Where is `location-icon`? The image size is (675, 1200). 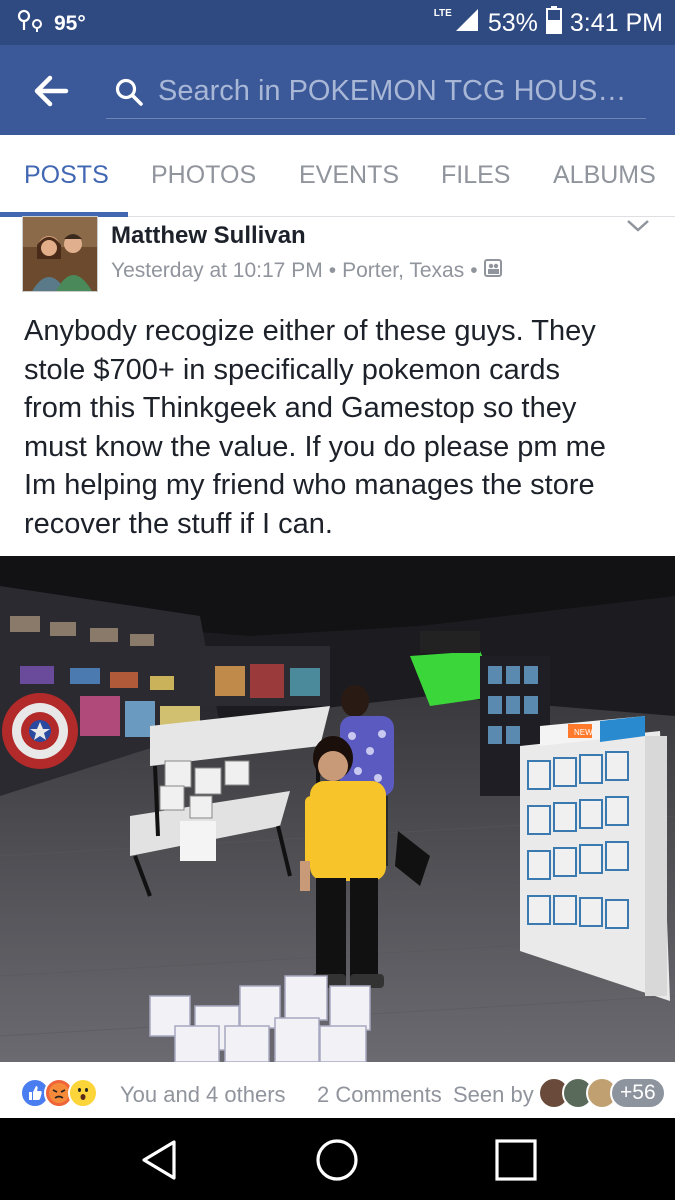 location-icon is located at coordinates (31, 24).